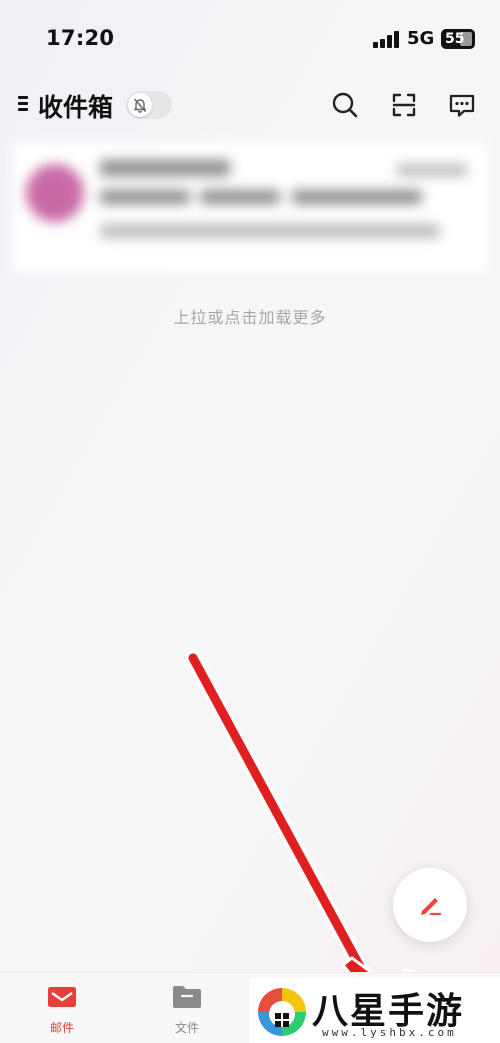 The image size is (500, 1043). What do you see at coordinates (24, 104) in the screenshot?
I see `menu-icon` at bounding box center [24, 104].